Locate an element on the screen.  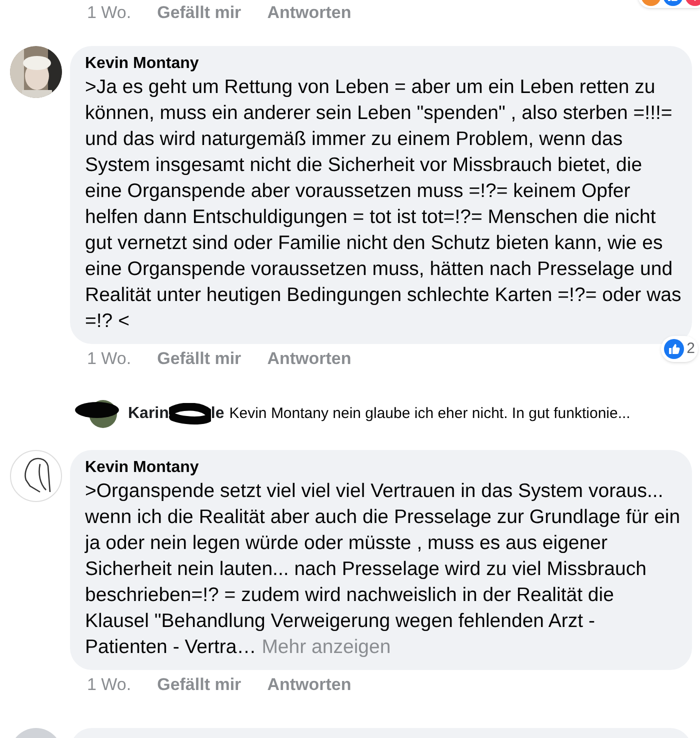
reaction-badge: 2 is located at coordinates (679, 349).